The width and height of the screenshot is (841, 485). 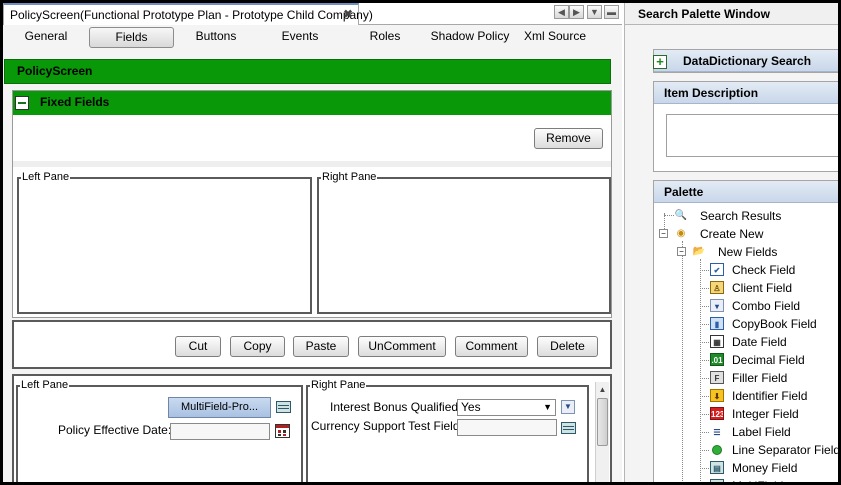 I want to click on client-field-icon: ♙, so click(x=717, y=287).